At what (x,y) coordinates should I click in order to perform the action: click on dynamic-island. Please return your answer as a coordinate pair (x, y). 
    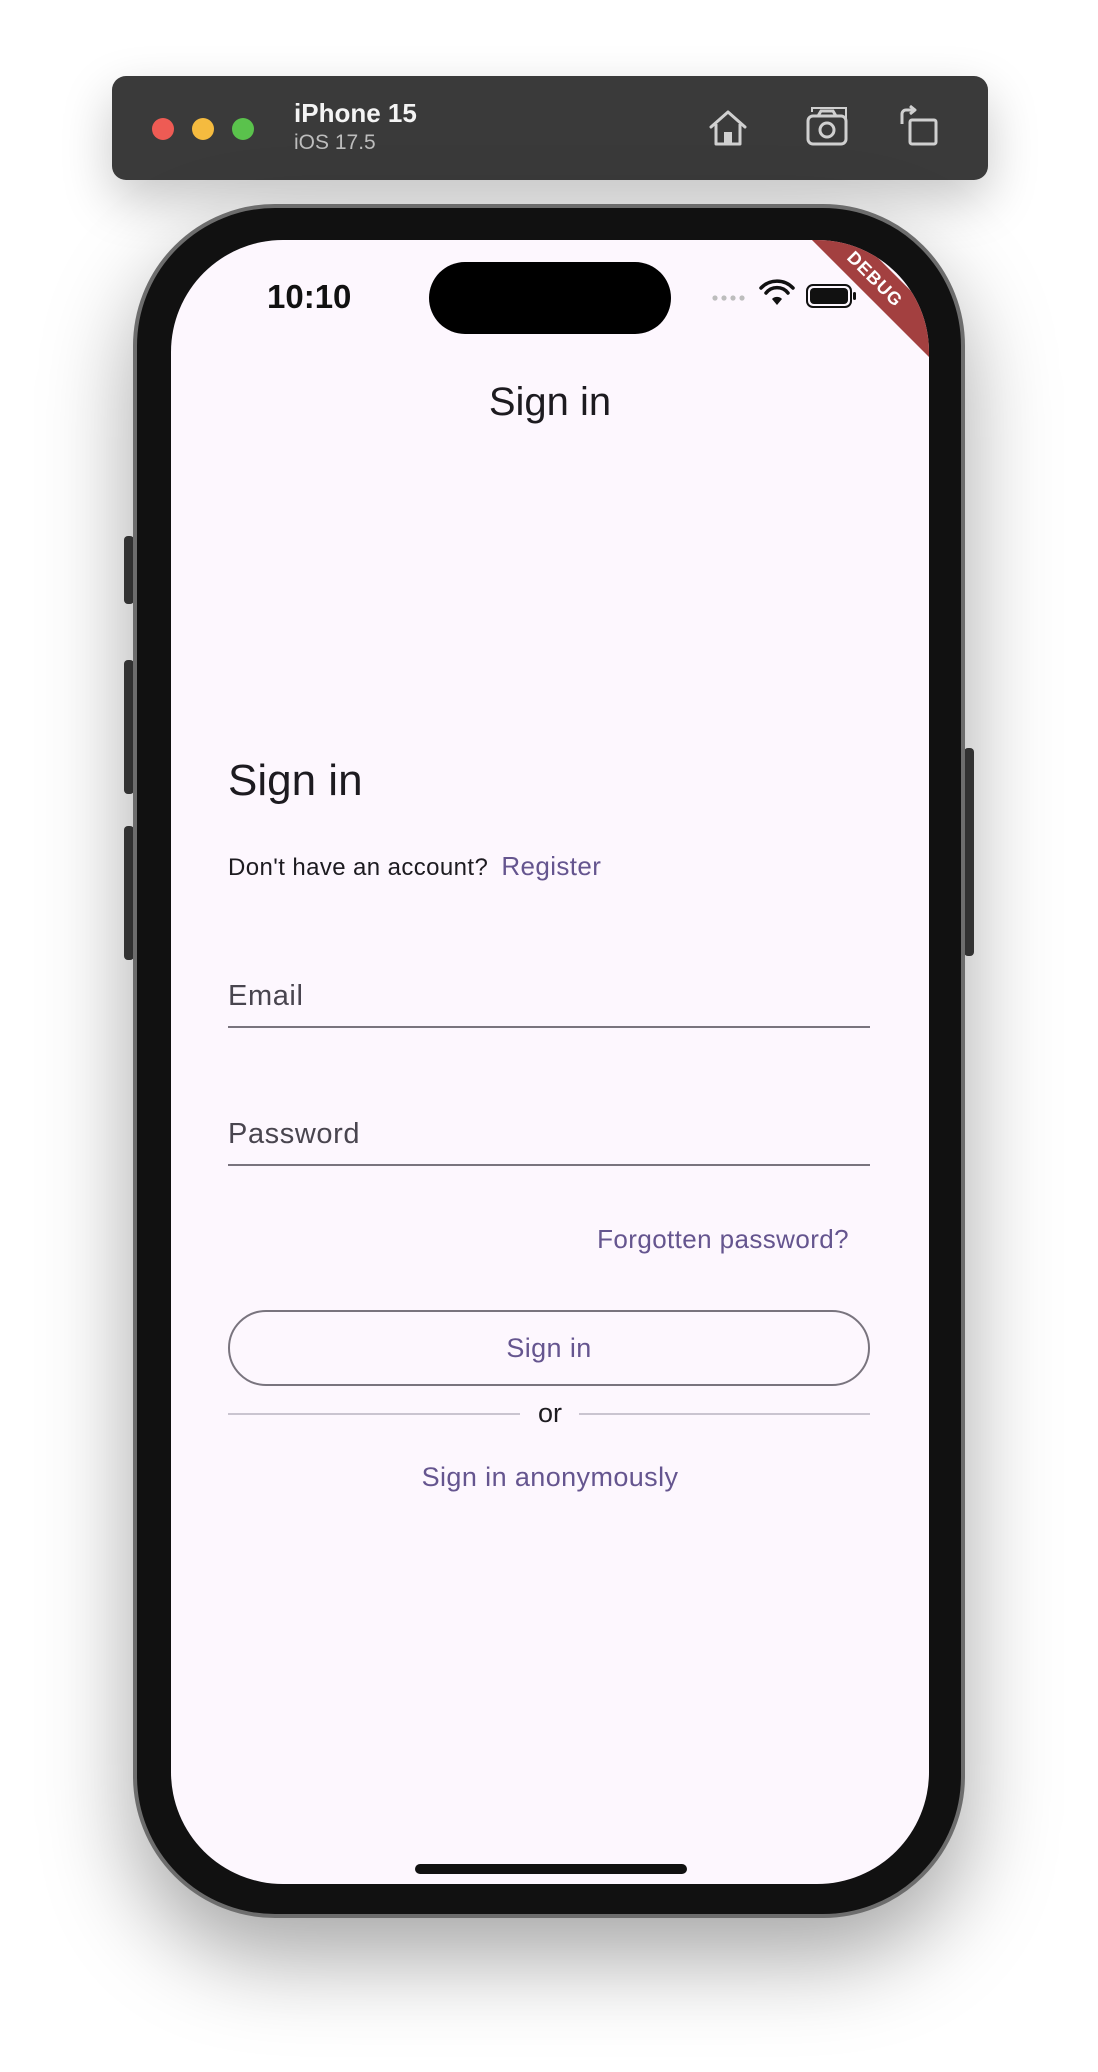
    Looking at the image, I should click on (550, 298).